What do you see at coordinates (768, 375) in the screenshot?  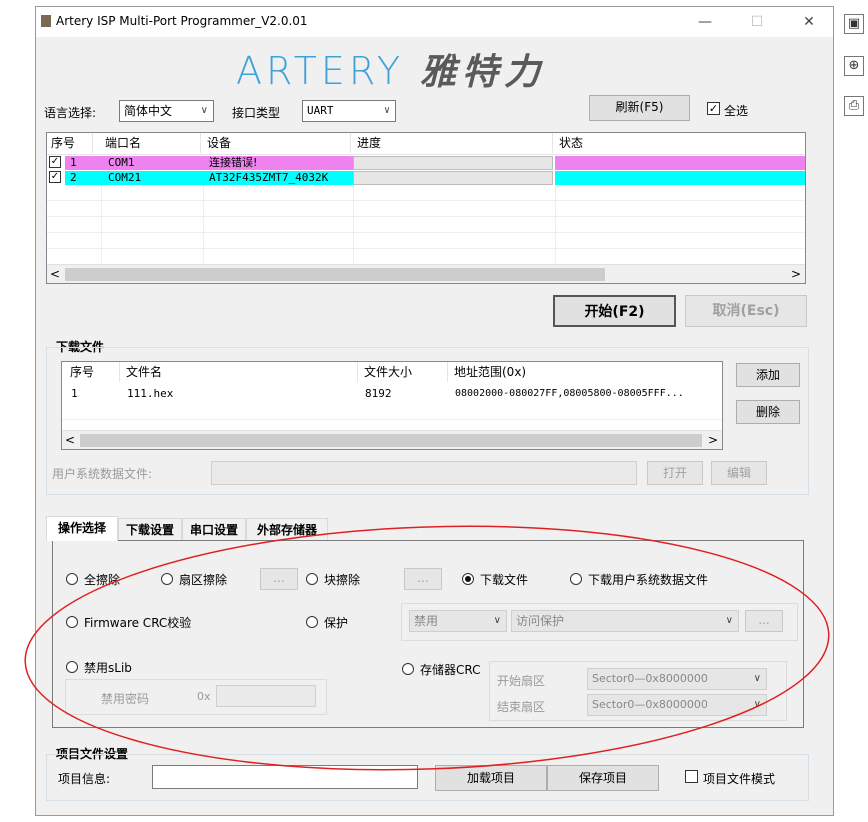 I see `add-file-button: 添加` at bounding box center [768, 375].